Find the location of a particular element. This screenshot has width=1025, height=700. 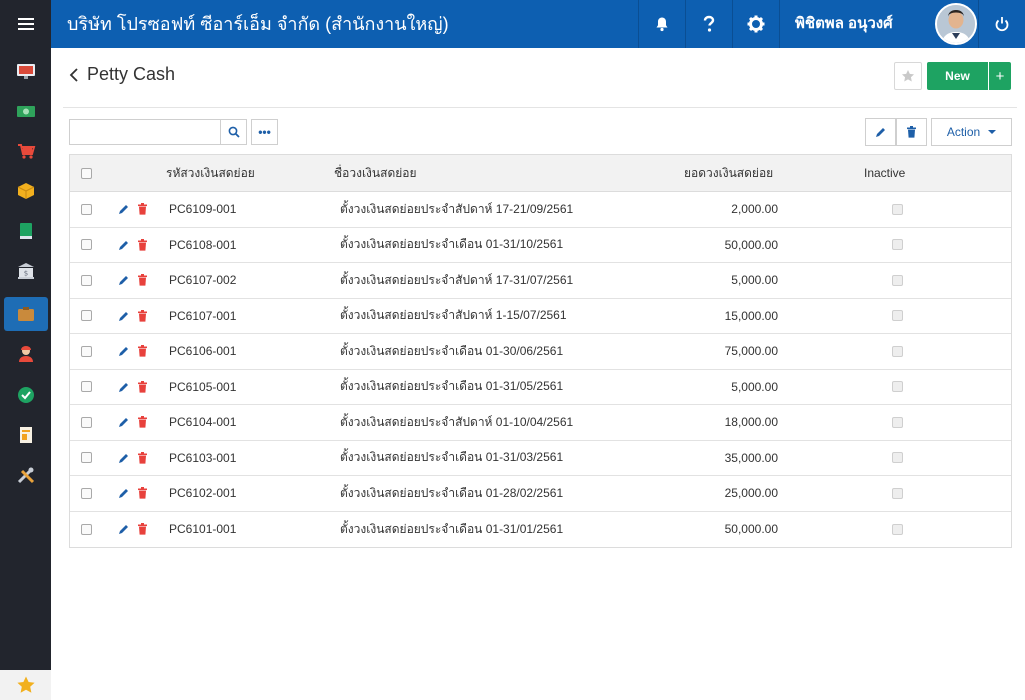

avatar is located at coordinates (956, 24).